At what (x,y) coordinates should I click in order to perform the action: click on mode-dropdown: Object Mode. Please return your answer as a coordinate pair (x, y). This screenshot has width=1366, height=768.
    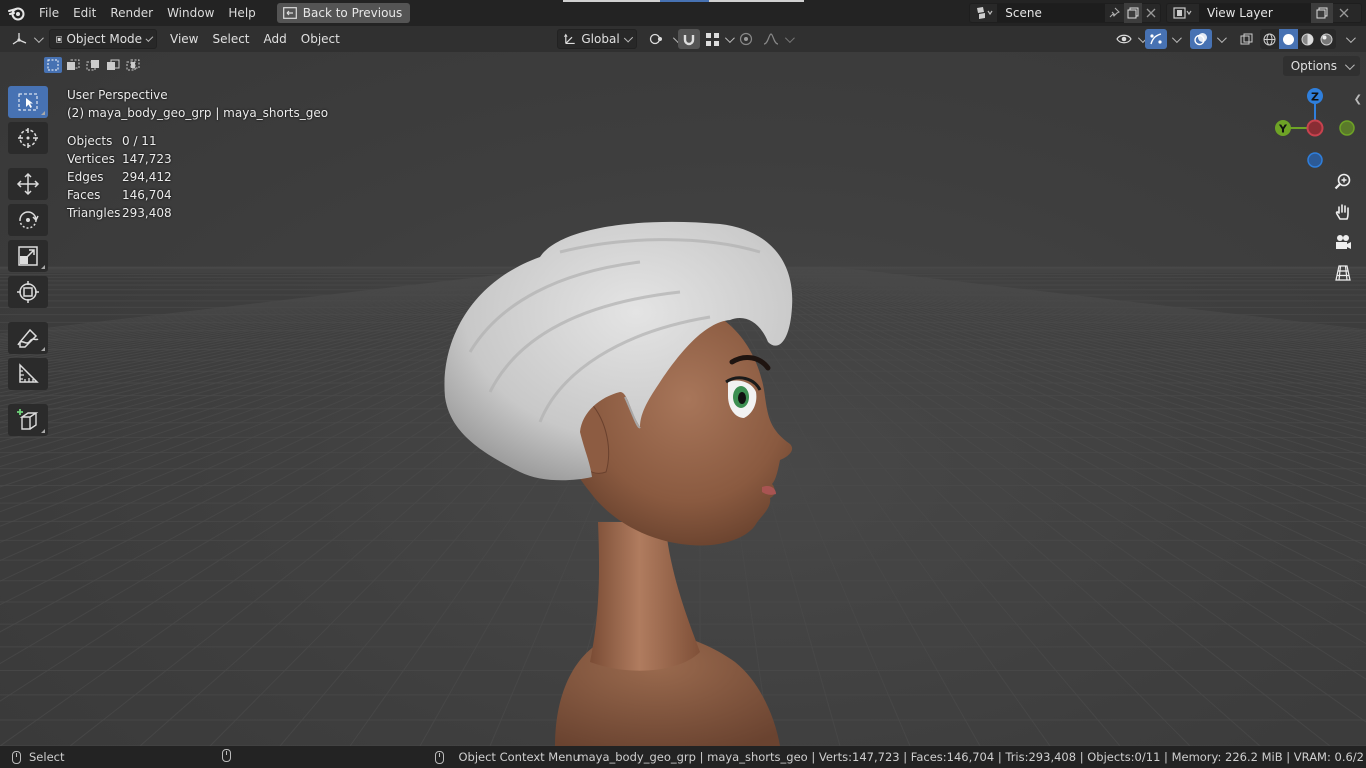
    Looking at the image, I should click on (103, 39).